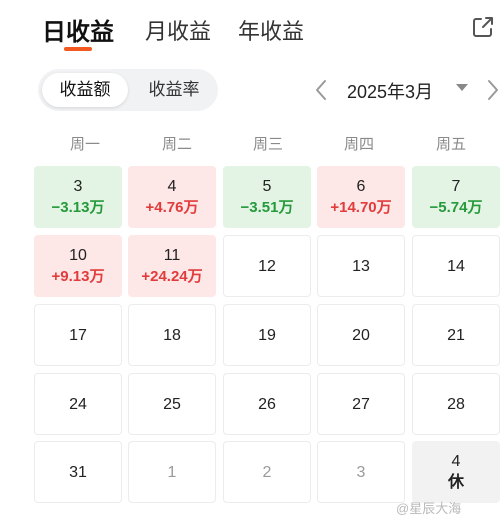  I want to click on day-number: 25, so click(172, 404).